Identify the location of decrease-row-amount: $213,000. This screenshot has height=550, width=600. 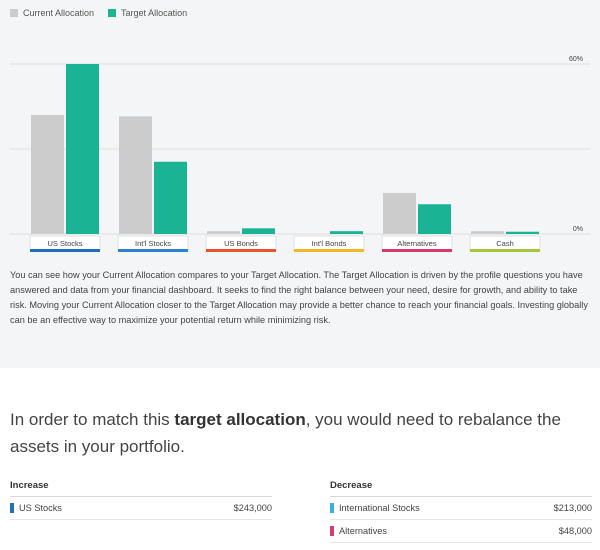
(572, 508).